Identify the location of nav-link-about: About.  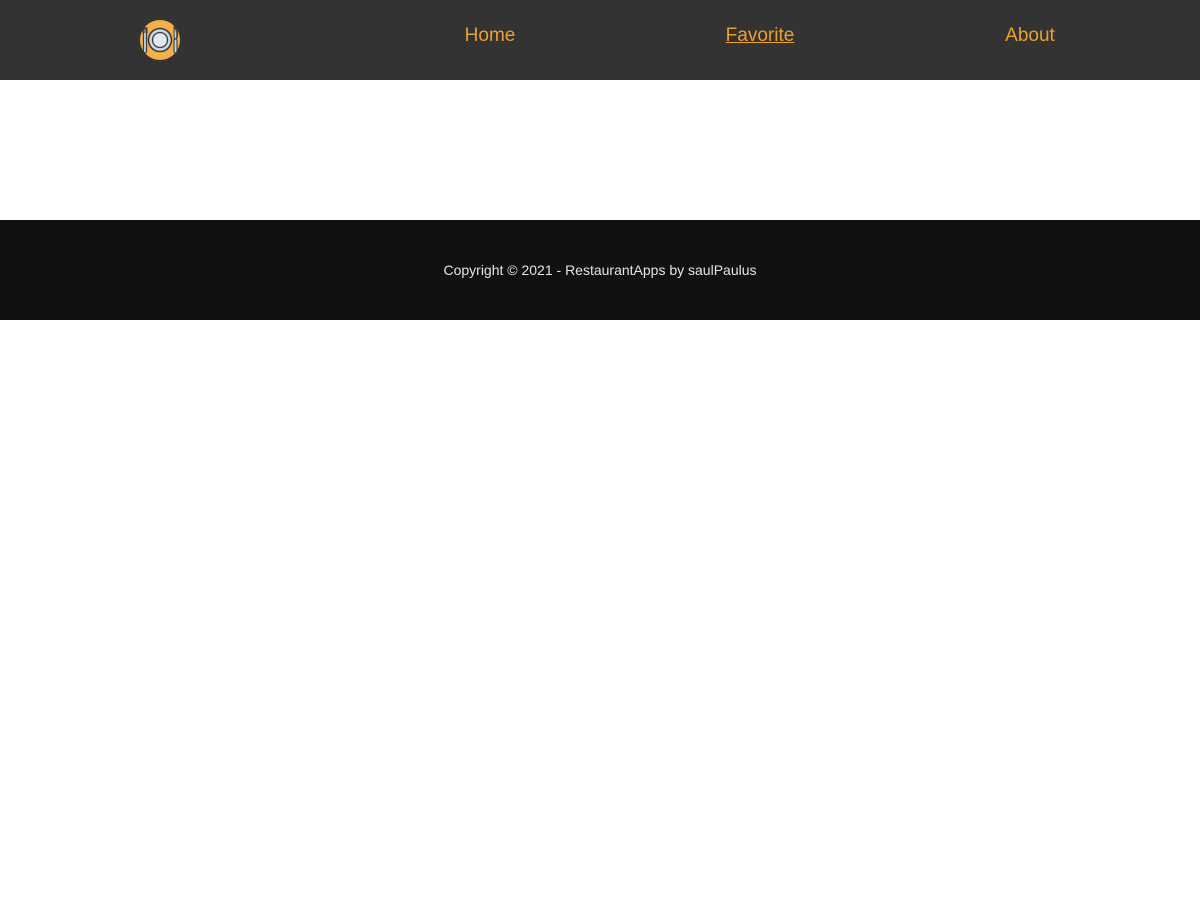
(1030, 36).